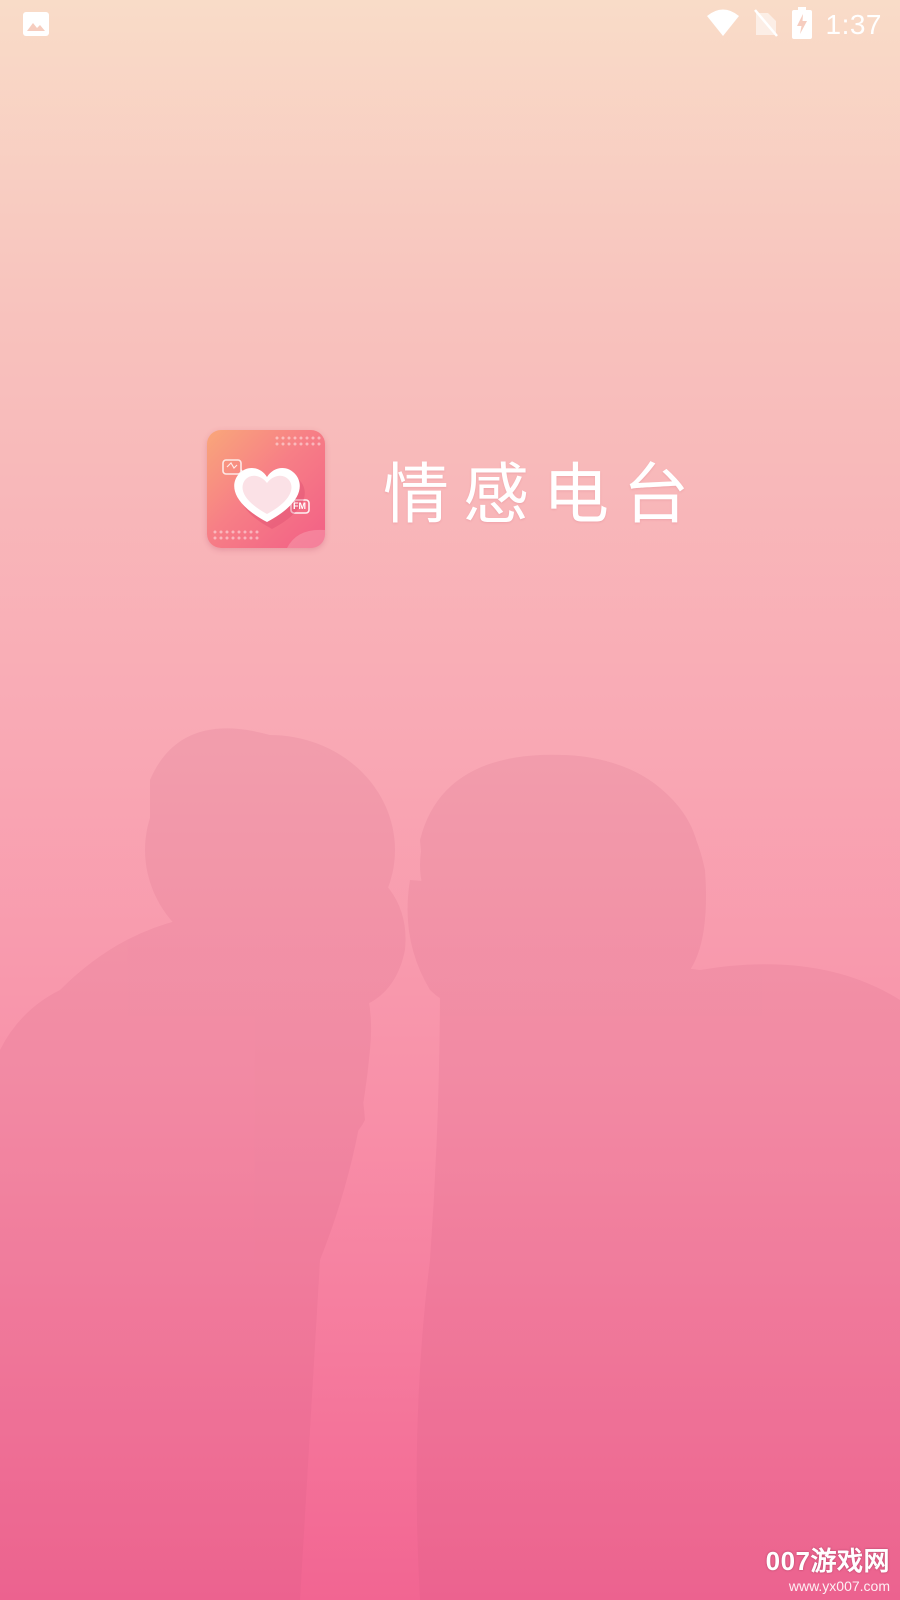 This screenshot has height=1600, width=900. Describe the element at coordinates (765, 25) in the screenshot. I see `no-sim-icon` at that location.